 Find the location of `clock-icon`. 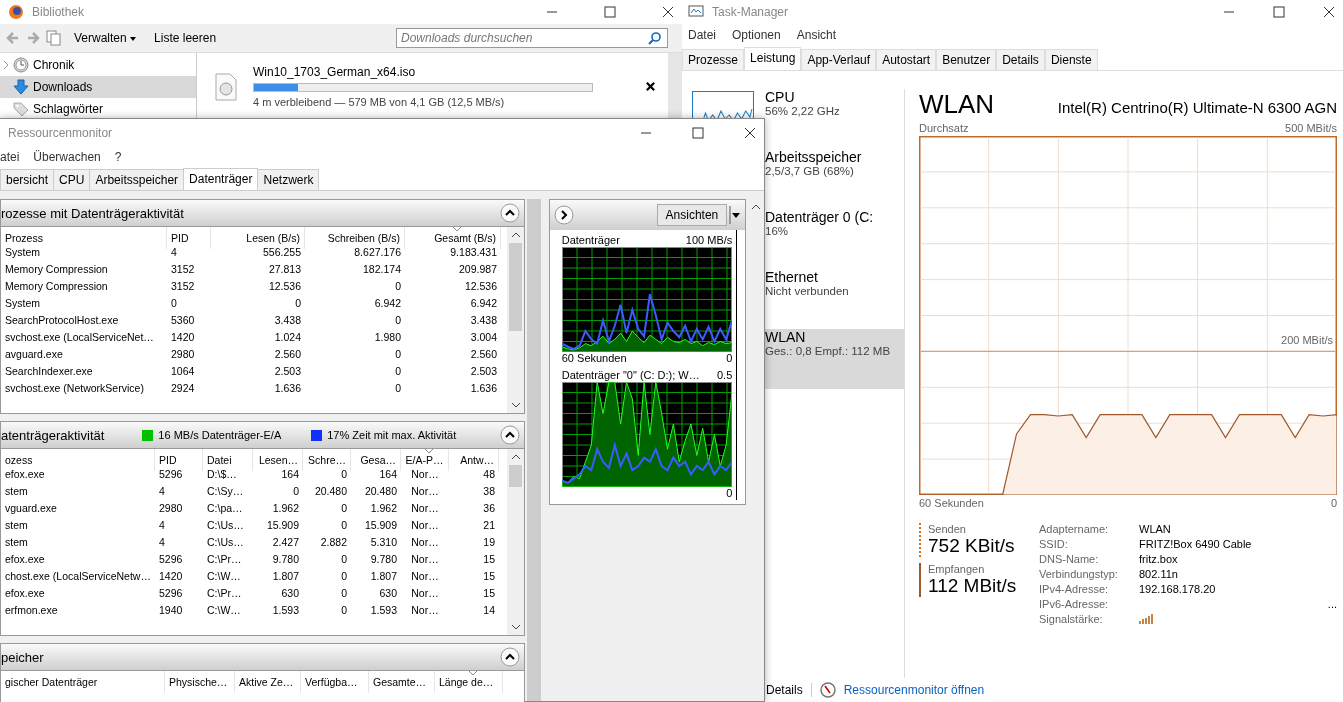

clock-icon is located at coordinates (21, 65).